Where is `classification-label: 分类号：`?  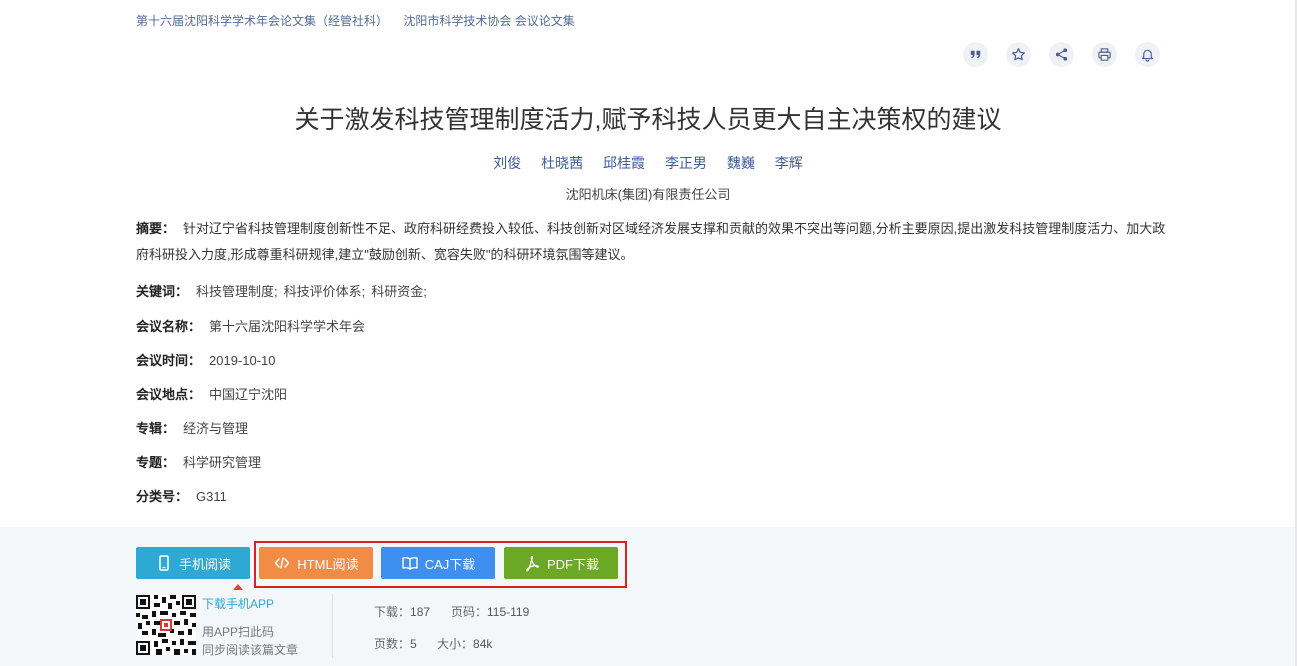 classification-label: 分类号： is located at coordinates (162, 496).